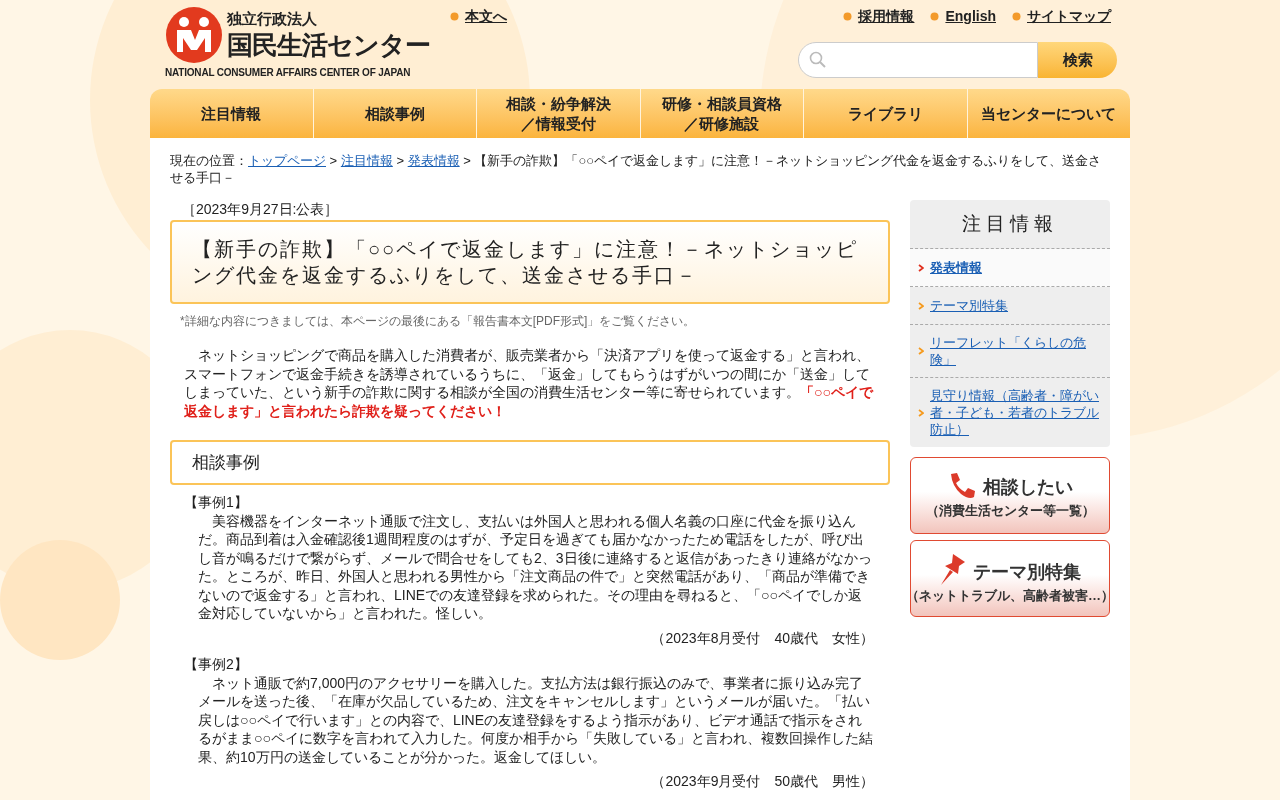 The height and width of the screenshot is (800, 1280). I want to click on organization-english-name: NATIONAL CONSUMER AFFAIRS CENTER OF JAPAN, so click(288, 73).